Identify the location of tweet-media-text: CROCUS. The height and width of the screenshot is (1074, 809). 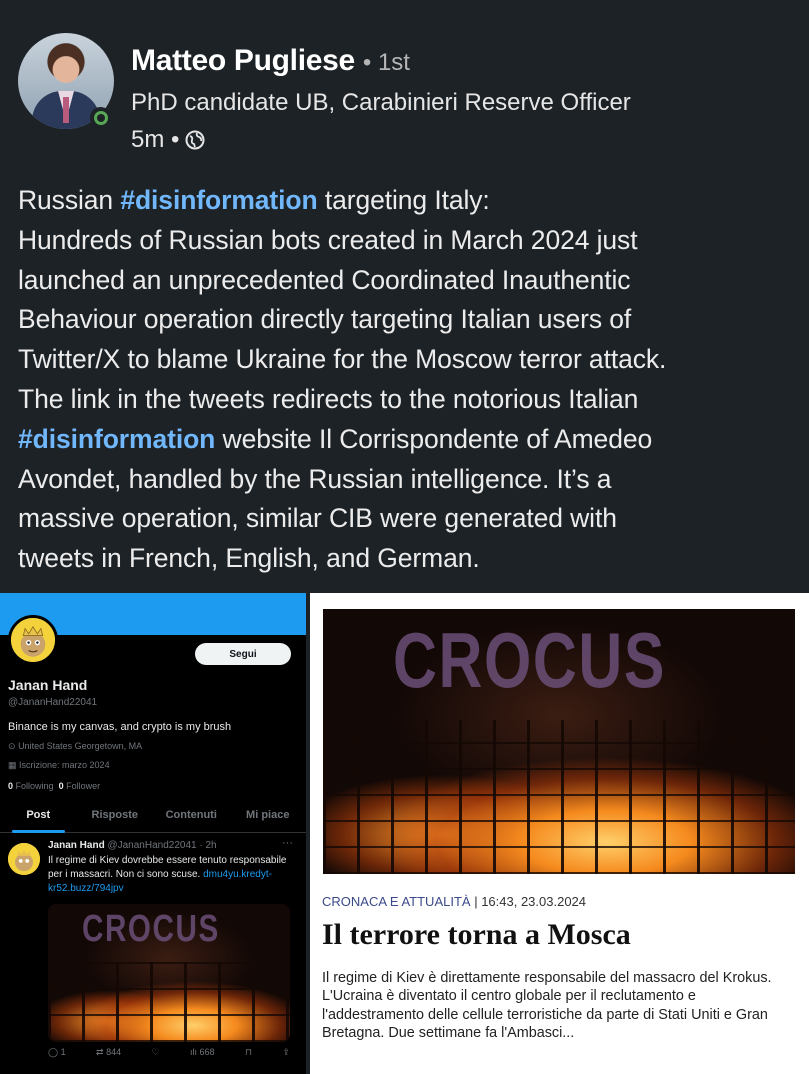
(151, 929).